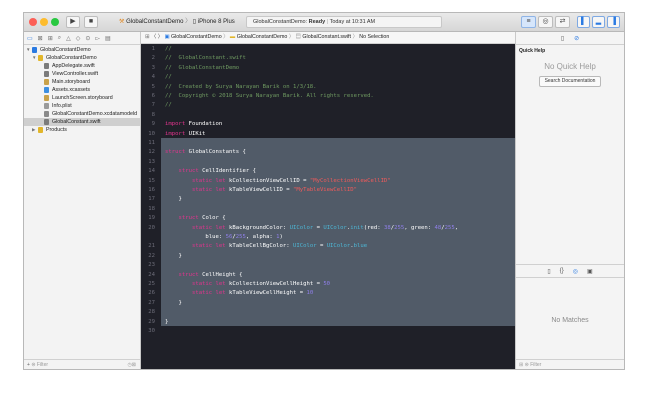 The height and width of the screenshot is (402, 650). I want to click on assistant-editor-button: ◎, so click(545, 22).